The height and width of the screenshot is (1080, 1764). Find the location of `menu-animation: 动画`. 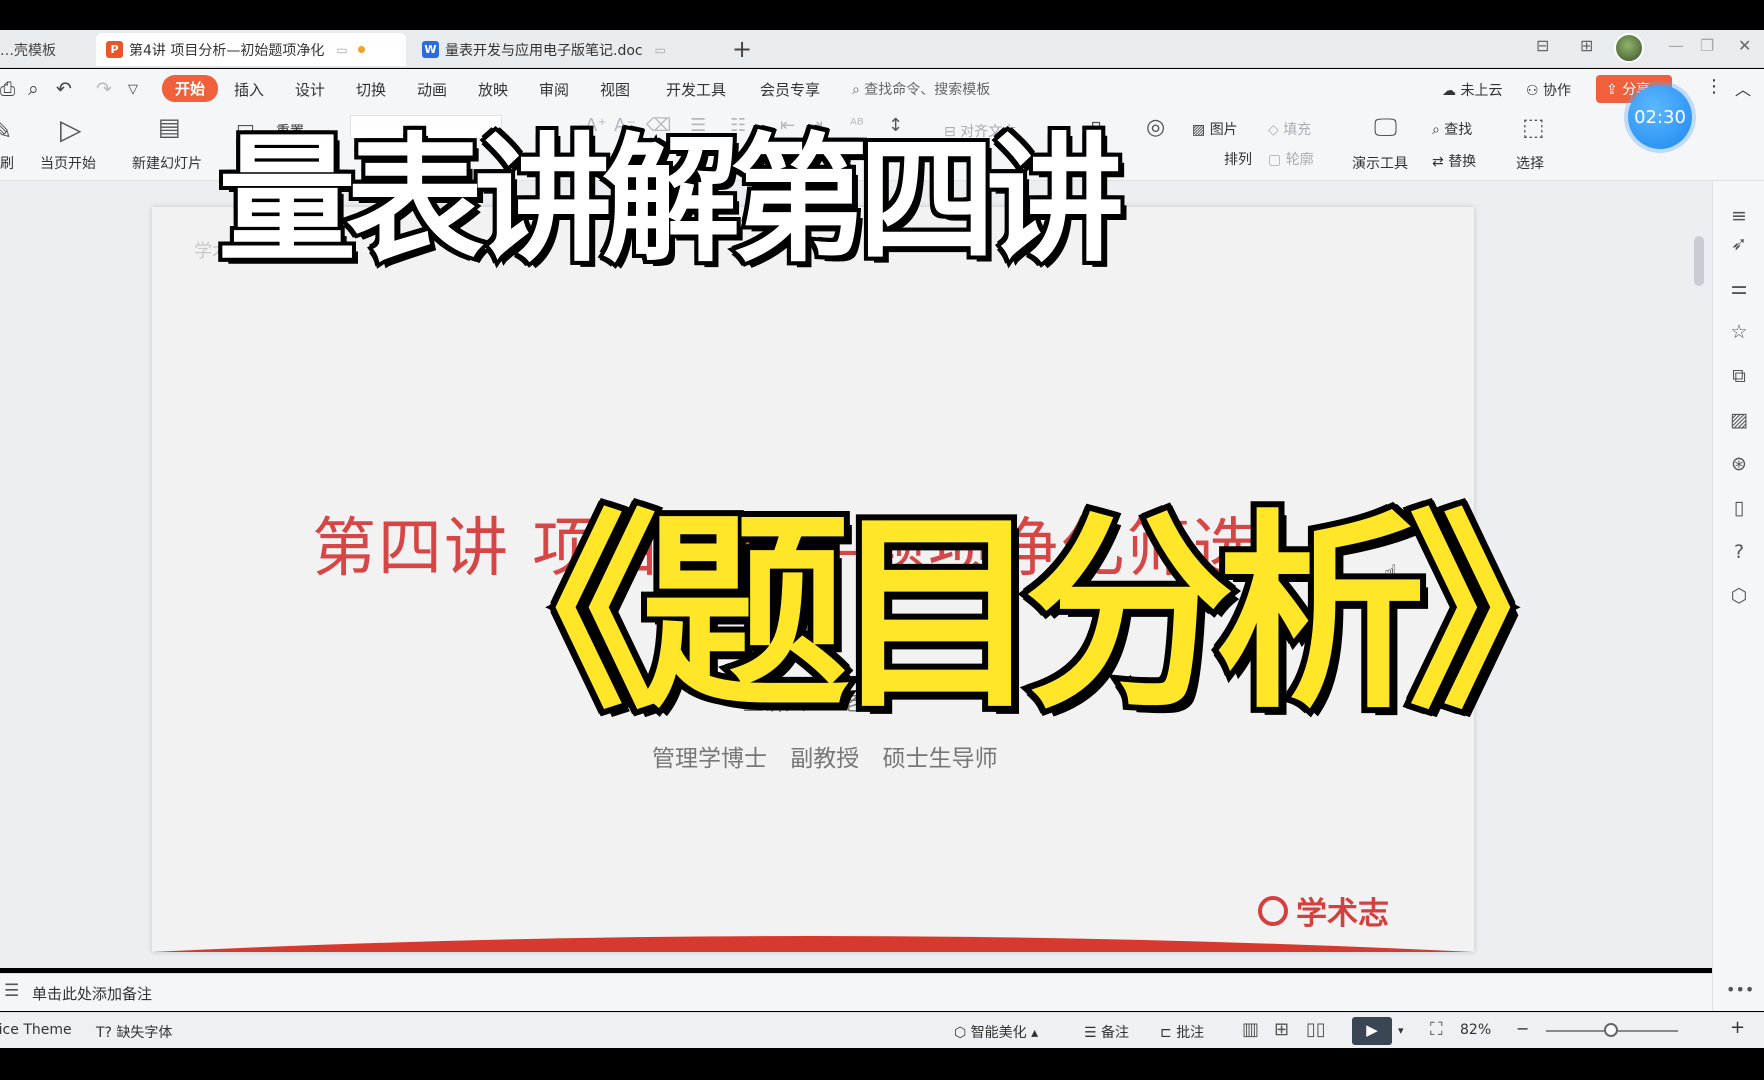

menu-animation: 动画 is located at coordinates (432, 89).